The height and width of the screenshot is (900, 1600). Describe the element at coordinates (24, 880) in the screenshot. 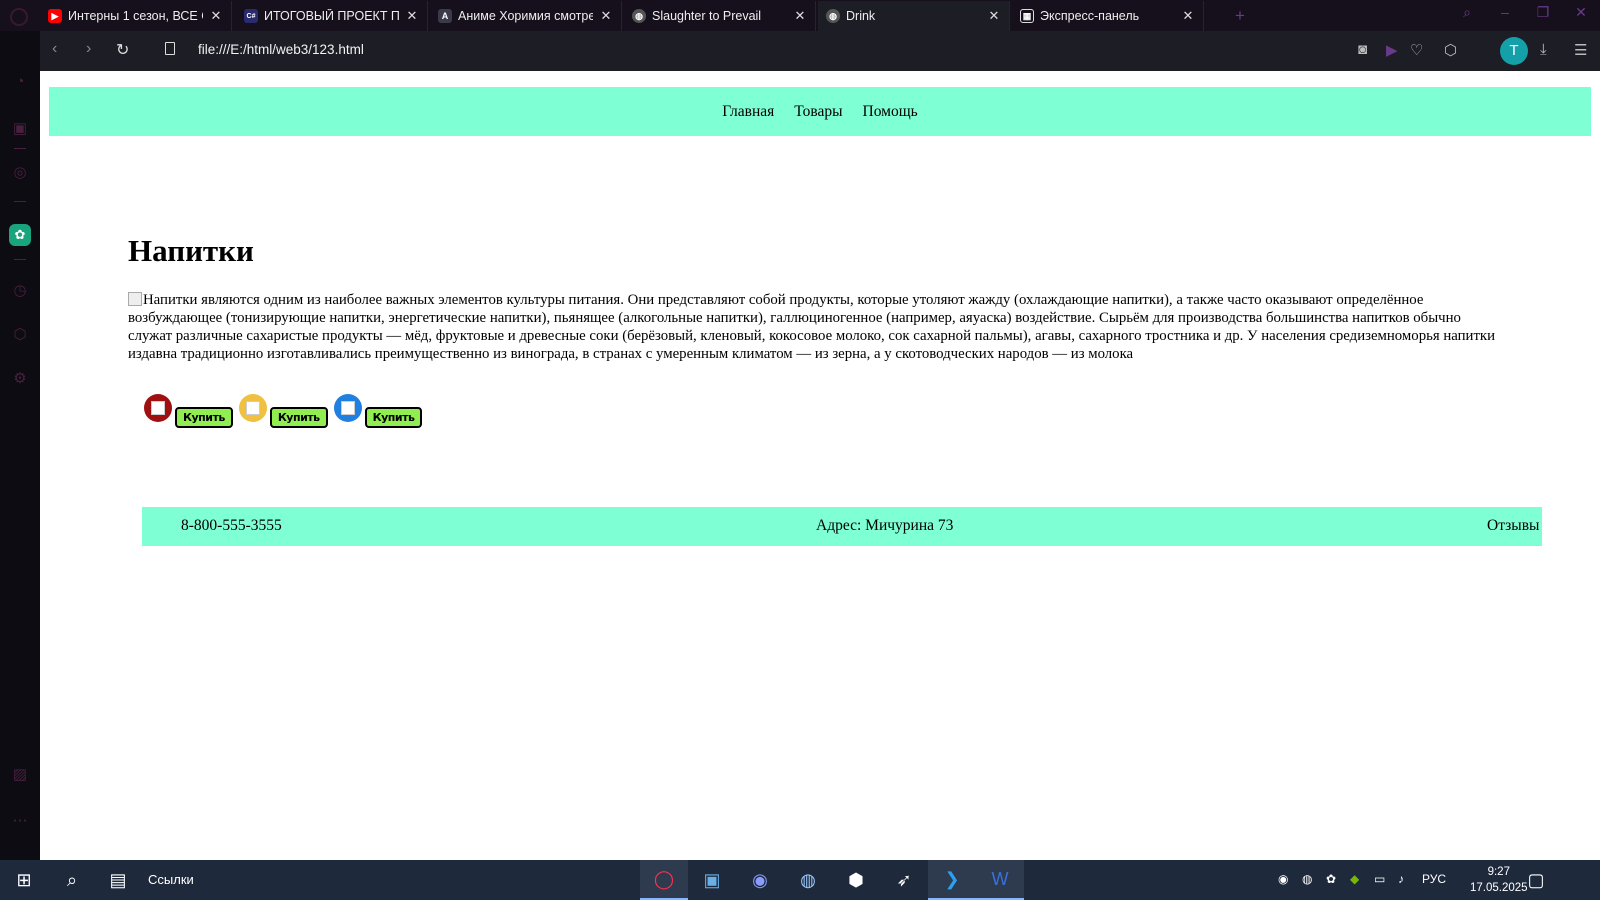

I see `start-windows-icon: ⊞` at that location.